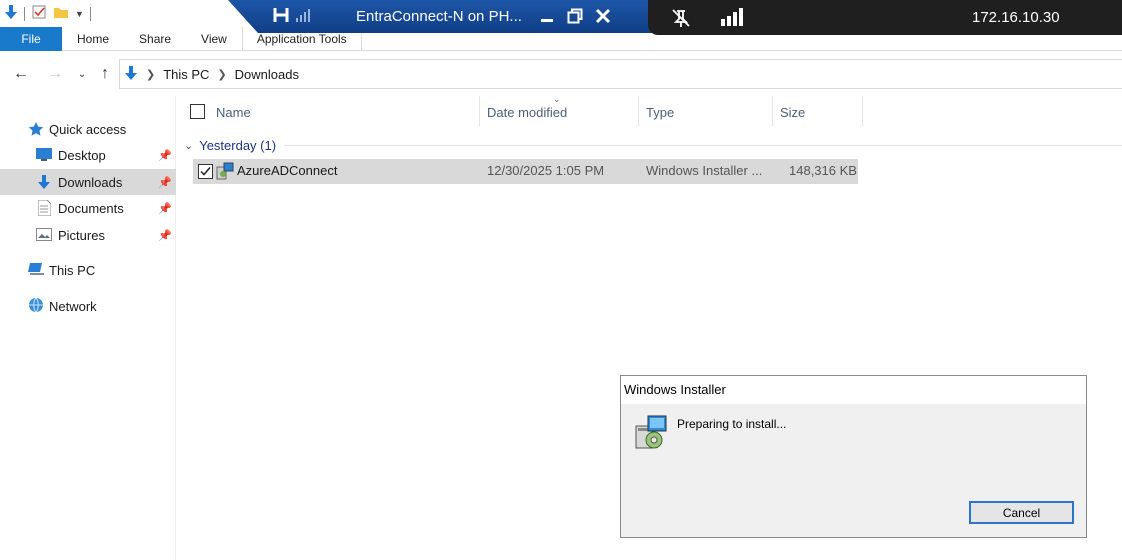 This screenshot has height=560, width=1122. I want to click on customize-dropdown-icon: ▼, so click(79, 14).